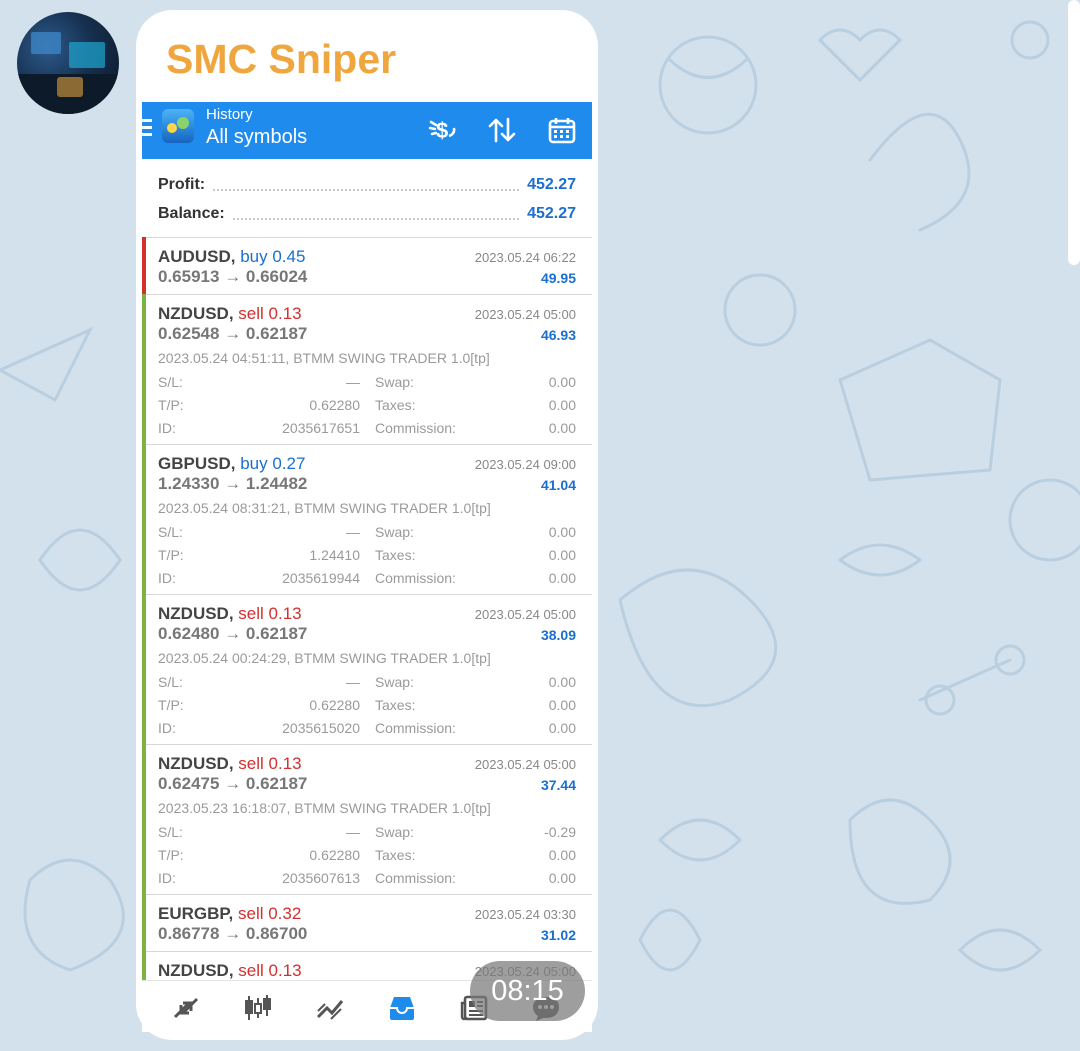 Image resolution: width=1080 pixels, height=1051 pixels. I want to click on dotted-leader, so click(366, 185).